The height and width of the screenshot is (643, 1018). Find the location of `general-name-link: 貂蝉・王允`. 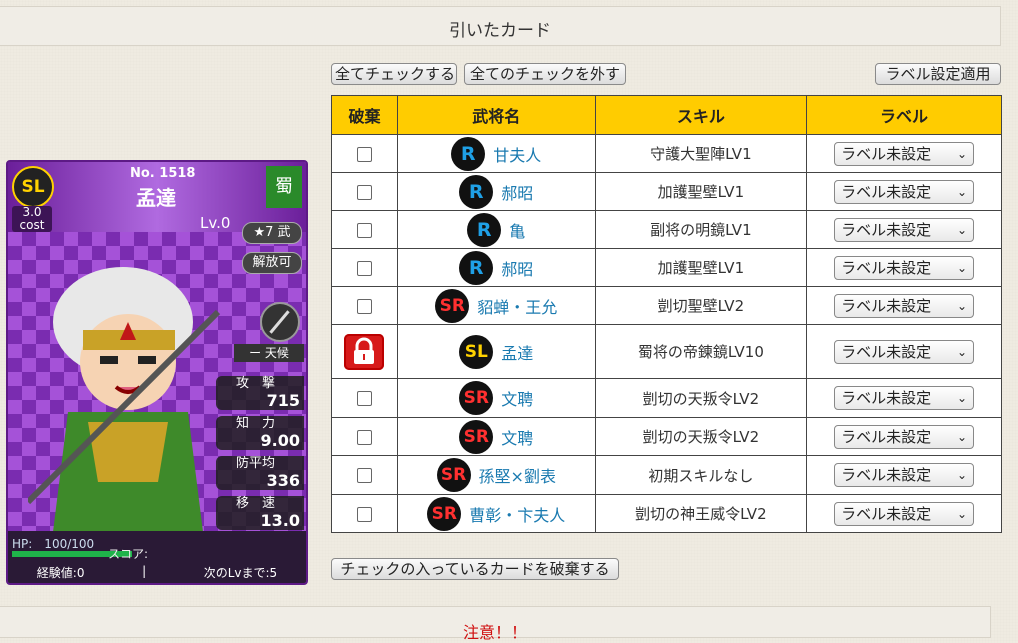

general-name-link: 貂蝉・王允 is located at coordinates (517, 306).